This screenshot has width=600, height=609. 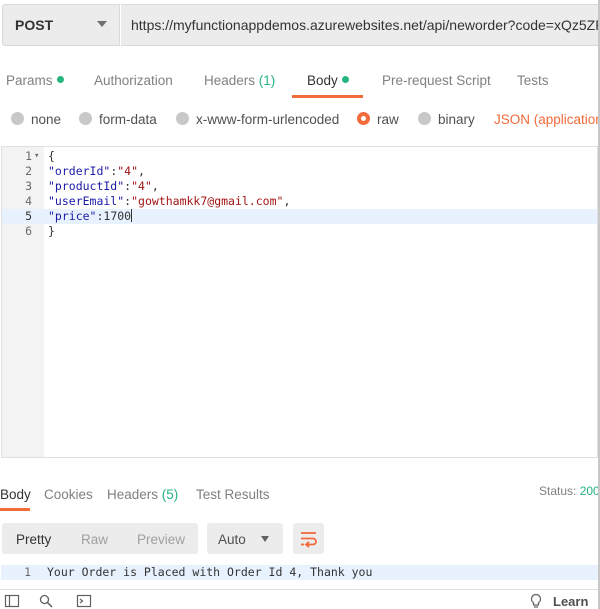 What do you see at coordinates (299, 201) in the screenshot?
I see `editor-line: 4 "userEmail":"gowthamkk7@gmail.com",` at bounding box center [299, 201].